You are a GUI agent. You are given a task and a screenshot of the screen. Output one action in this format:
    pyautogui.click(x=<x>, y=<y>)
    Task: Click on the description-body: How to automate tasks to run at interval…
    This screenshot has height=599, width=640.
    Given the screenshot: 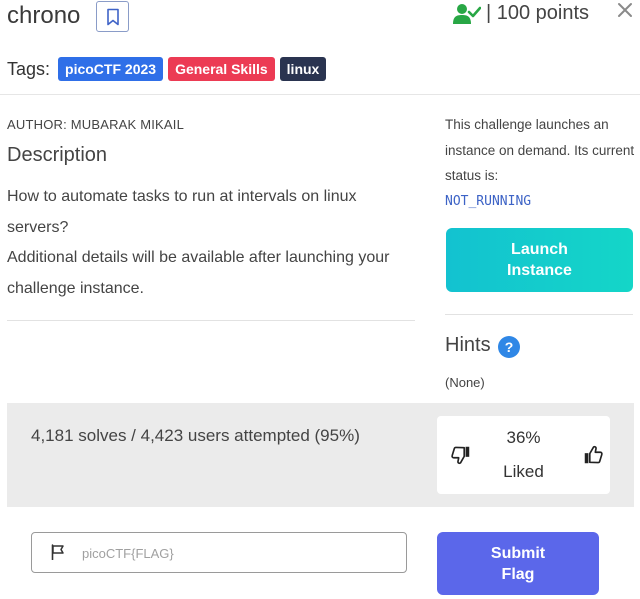 What is the action you would take?
    pyautogui.click(x=213, y=243)
    